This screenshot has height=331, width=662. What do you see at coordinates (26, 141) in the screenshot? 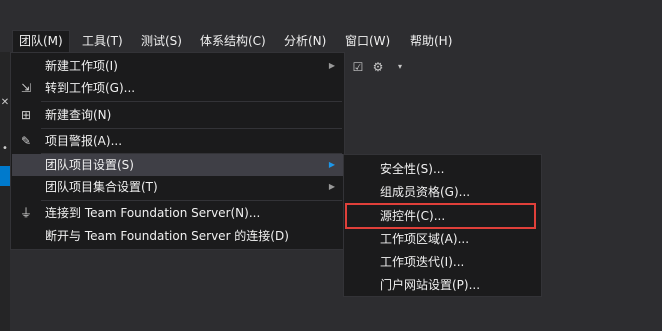
I see `alert-icon: ✎` at bounding box center [26, 141].